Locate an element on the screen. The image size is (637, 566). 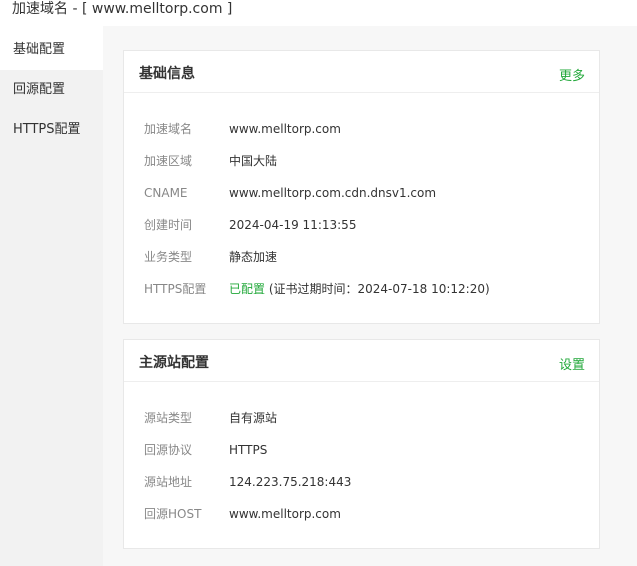
page-title: 加速域名 - [ www.melltorp.com ] is located at coordinates (318, 13).